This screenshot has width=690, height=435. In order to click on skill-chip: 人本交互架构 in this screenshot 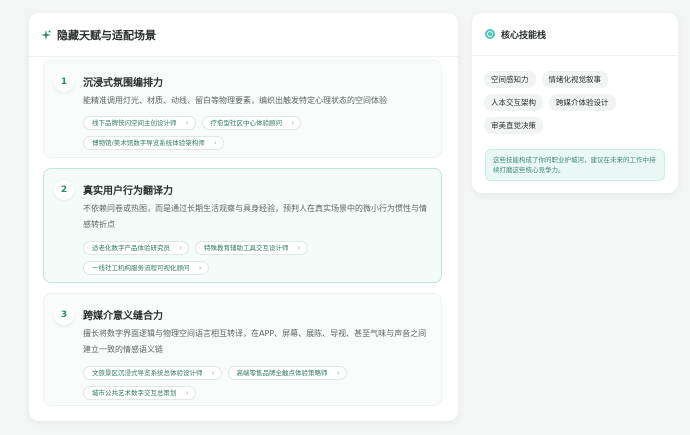, I will do `click(513, 102)`.